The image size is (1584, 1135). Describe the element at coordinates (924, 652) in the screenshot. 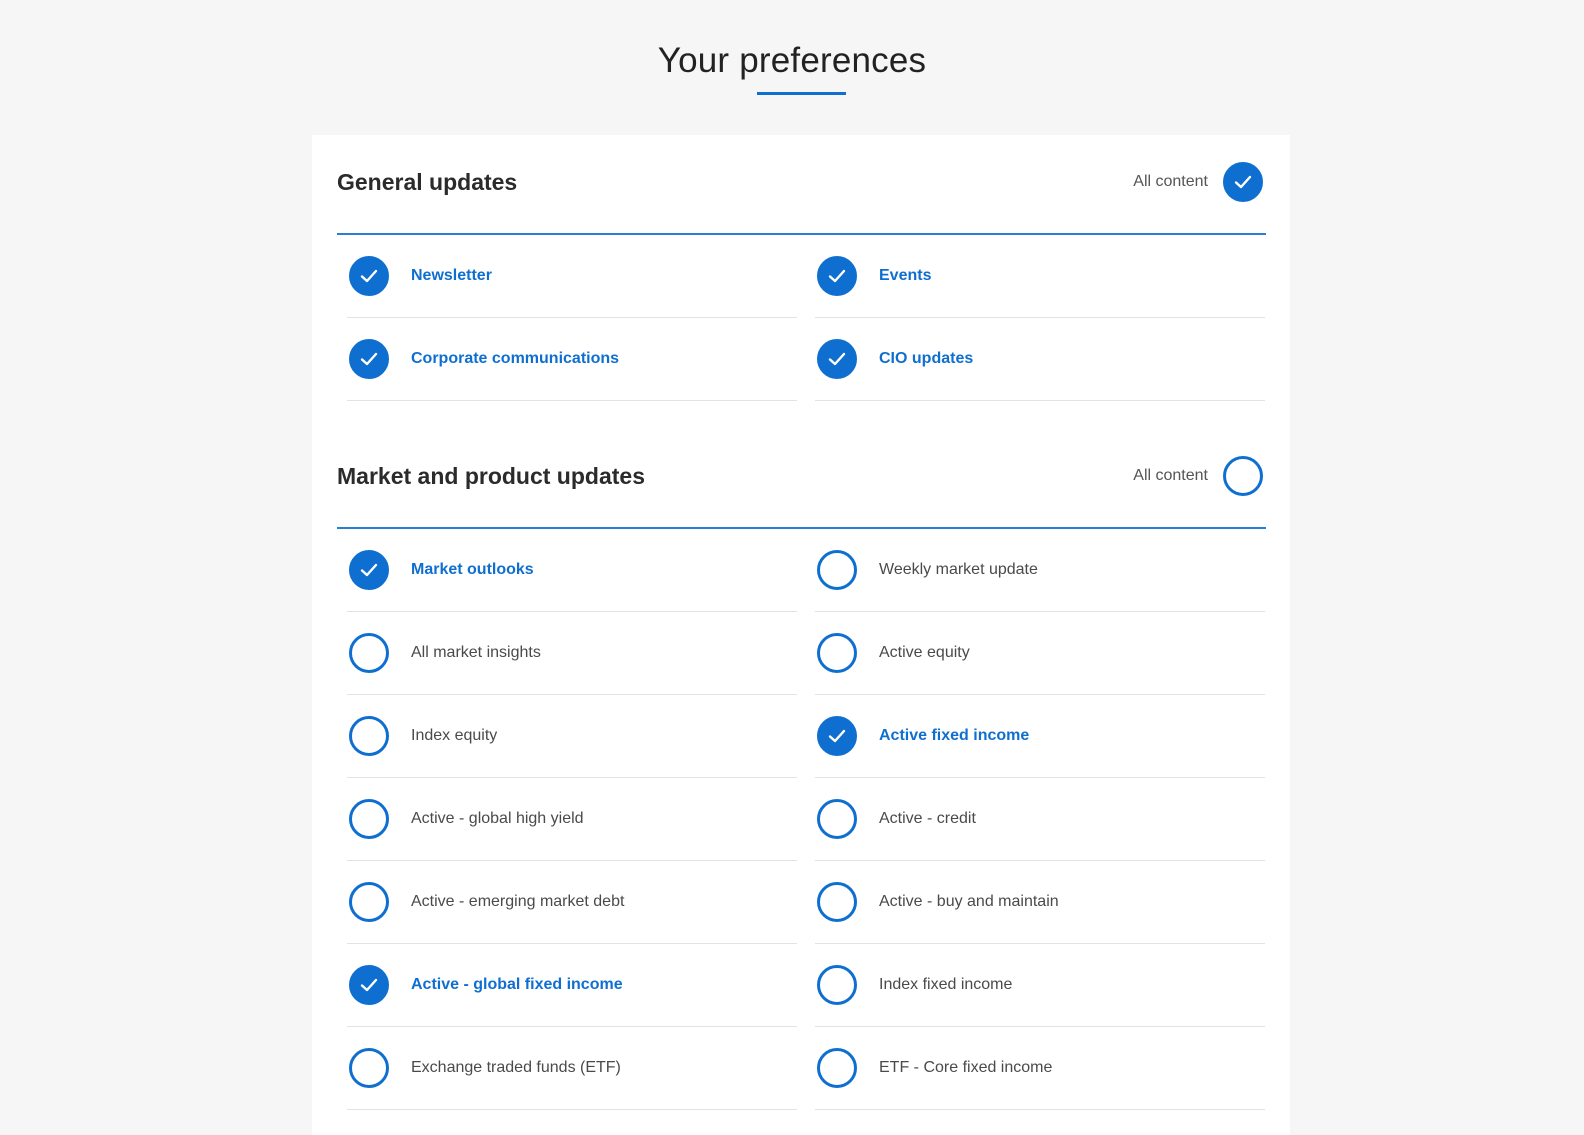

I see `item-label: Active equity` at that location.